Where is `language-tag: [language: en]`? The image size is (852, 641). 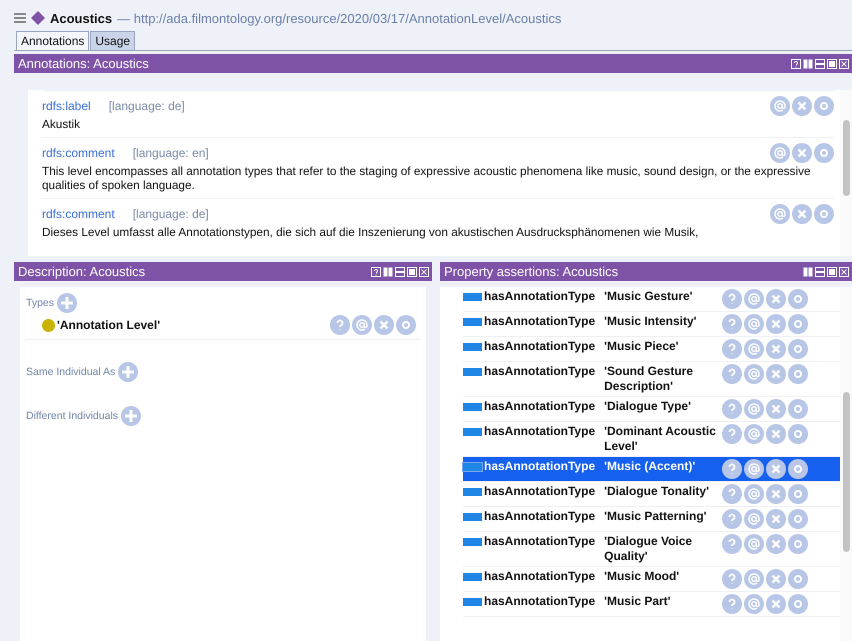 language-tag: [language: en] is located at coordinates (451, 153).